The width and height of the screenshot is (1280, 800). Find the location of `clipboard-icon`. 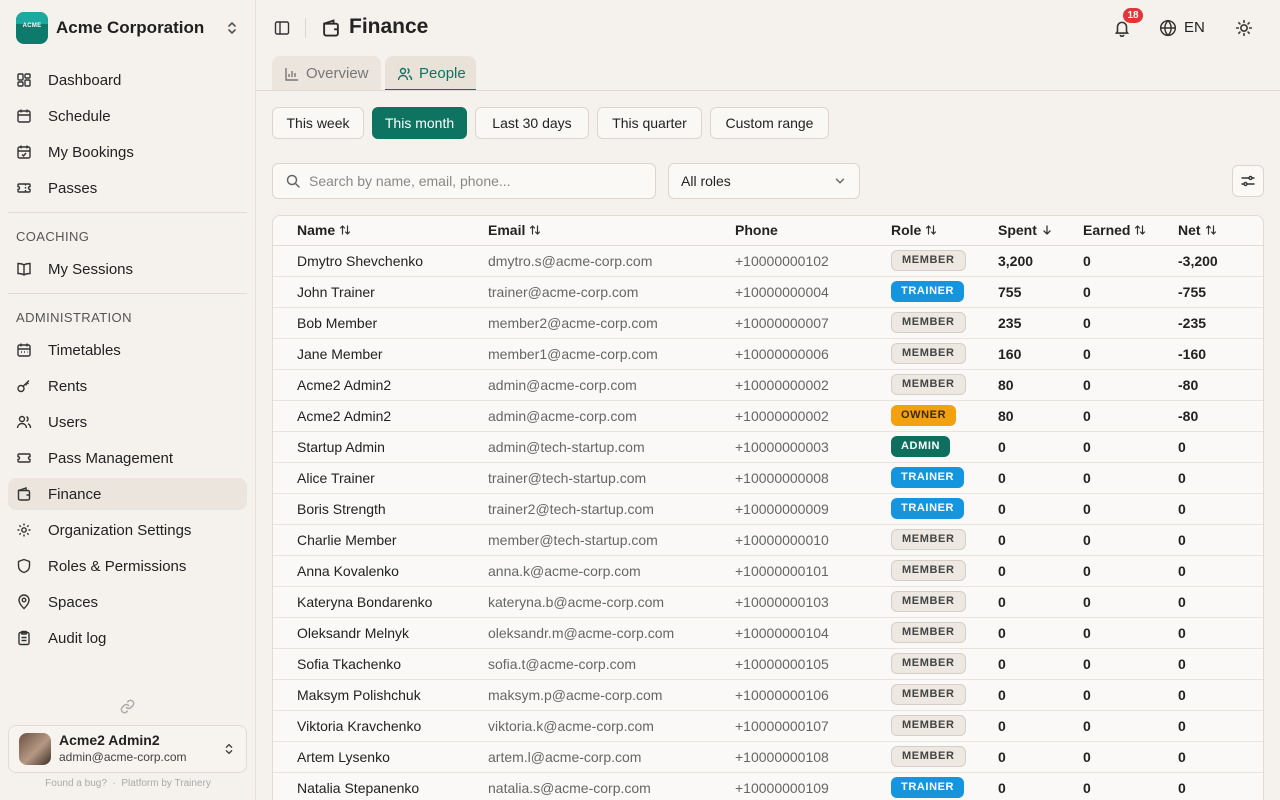

clipboard-icon is located at coordinates (24, 638).